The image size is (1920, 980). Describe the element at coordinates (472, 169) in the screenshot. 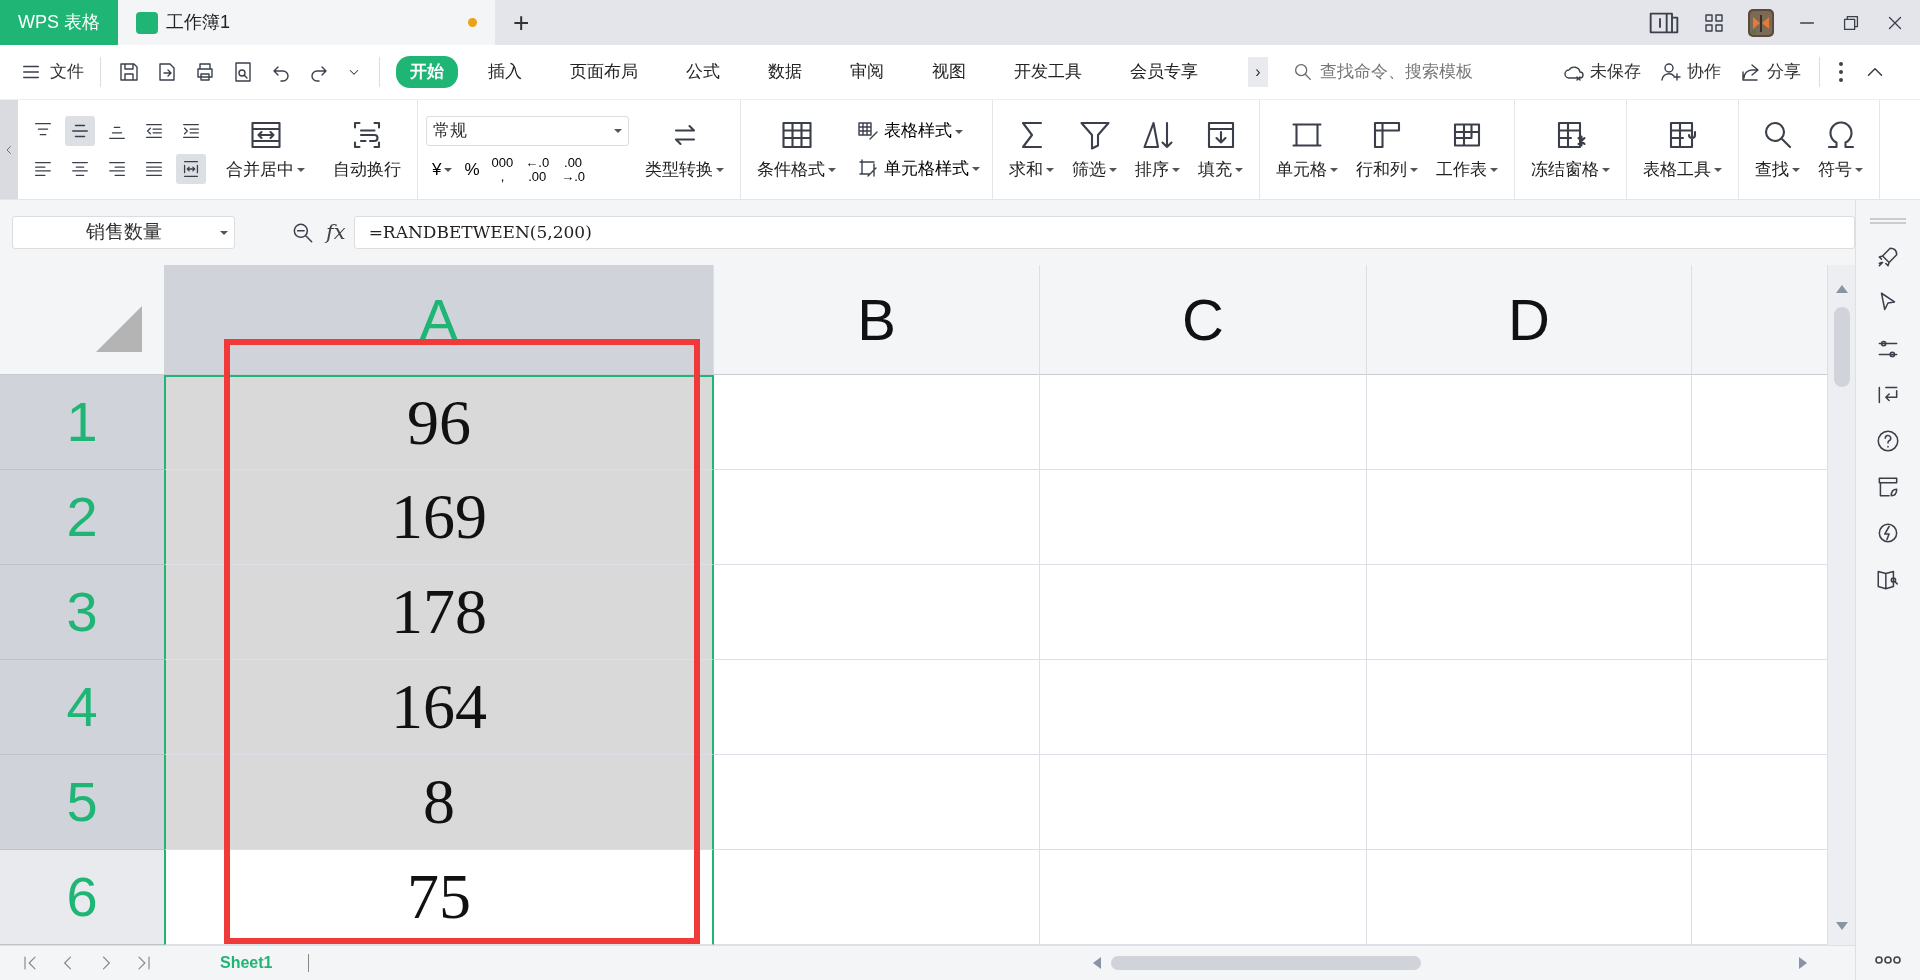

I see `number-format-button: %` at that location.